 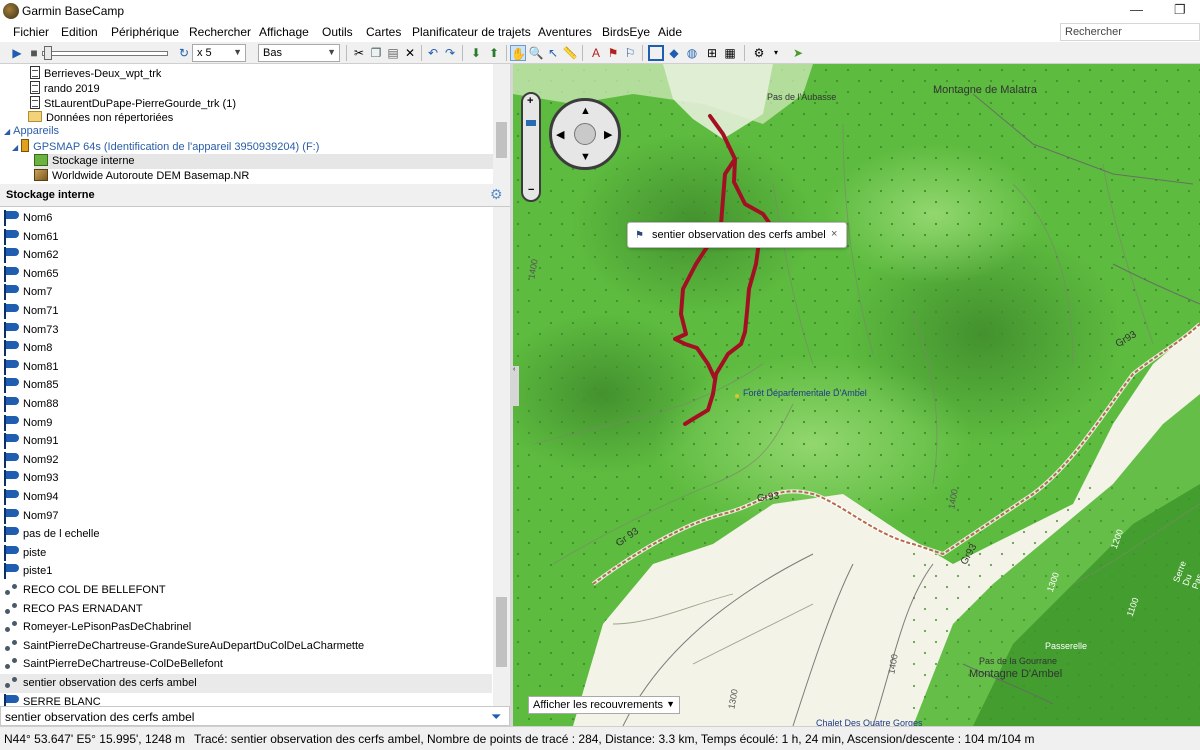 What do you see at coordinates (776, 53) in the screenshot?
I see `chevron-down-icon: ▾` at bounding box center [776, 53].